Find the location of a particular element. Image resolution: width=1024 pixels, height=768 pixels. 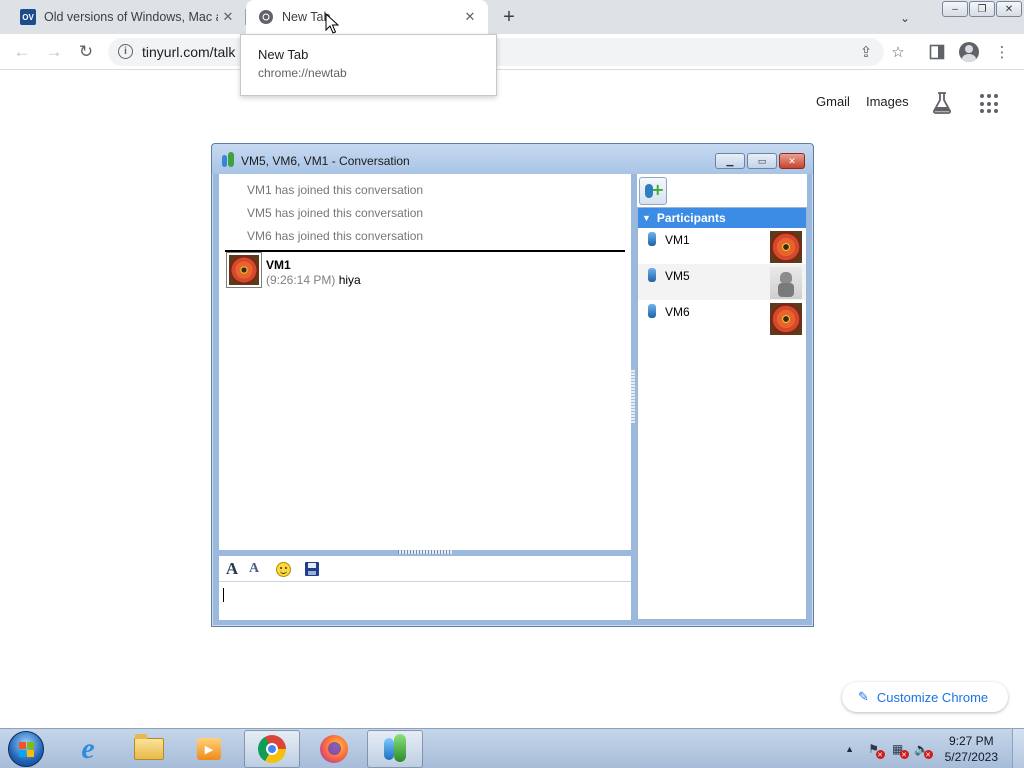

participant-name: VM6 is located at coordinates (677, 312).